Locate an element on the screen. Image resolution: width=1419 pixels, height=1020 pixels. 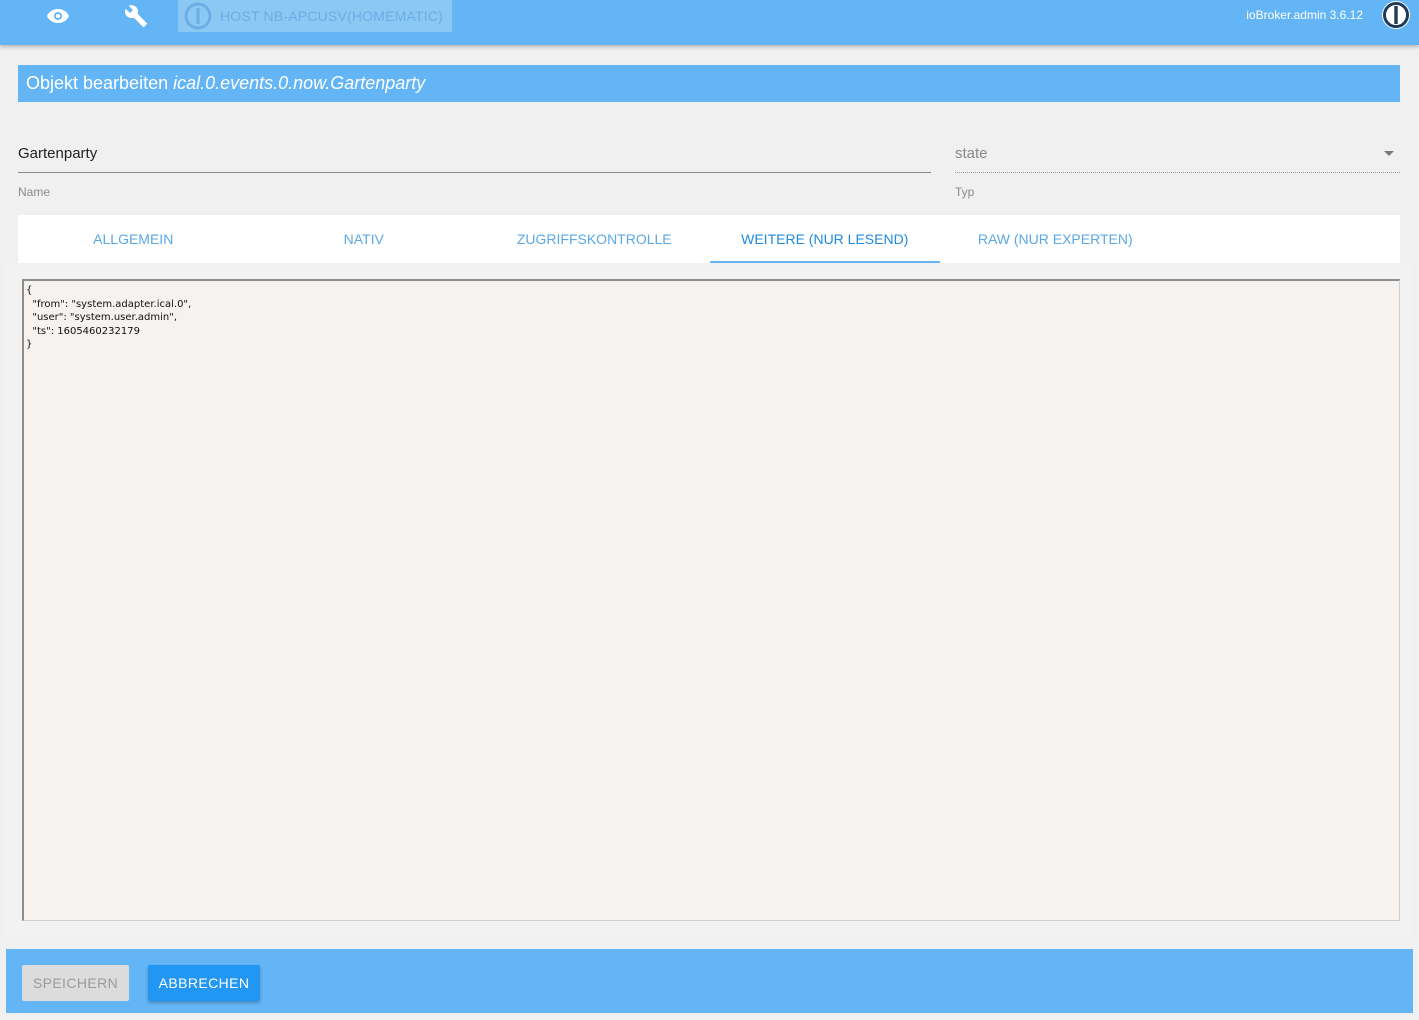
type-field: state Typ is located at coordinates (1177, 167).